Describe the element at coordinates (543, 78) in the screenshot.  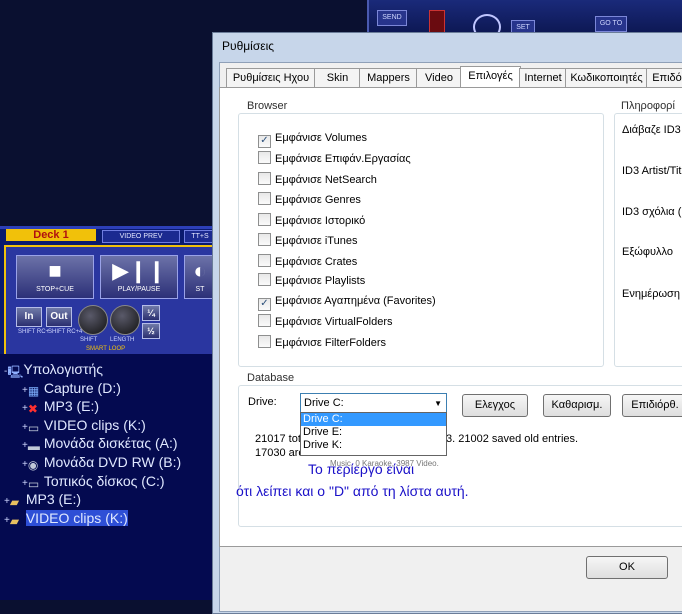
I see `tab-6: Internet` at that location.